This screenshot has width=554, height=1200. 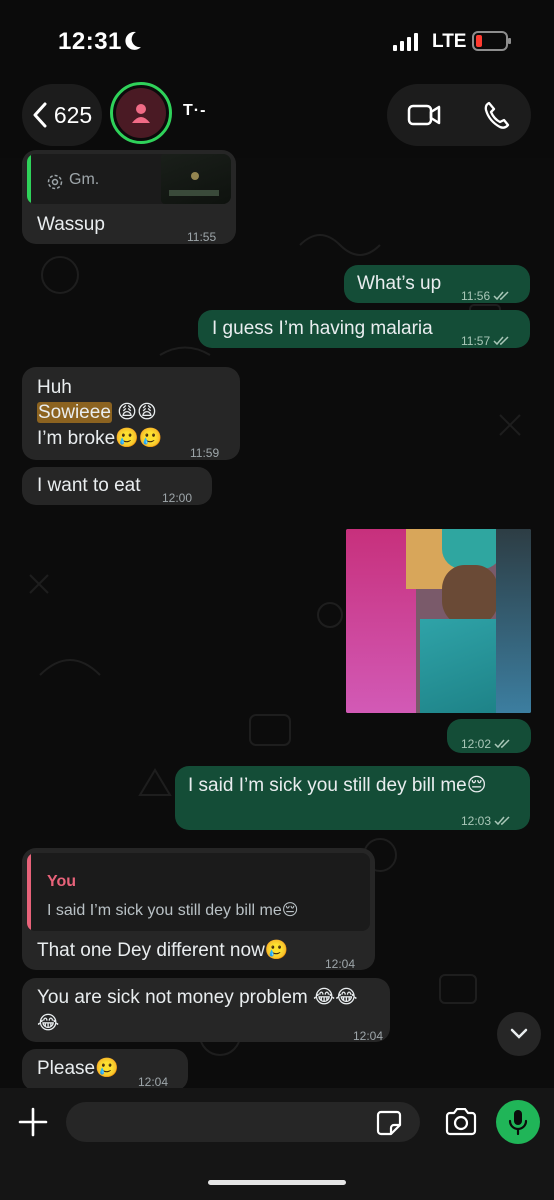 What do you see at coordinates (197, 997) in the screenshot?
I see `message-line: You are sick not money problem 😂😂` at bounding box center [197, 997].